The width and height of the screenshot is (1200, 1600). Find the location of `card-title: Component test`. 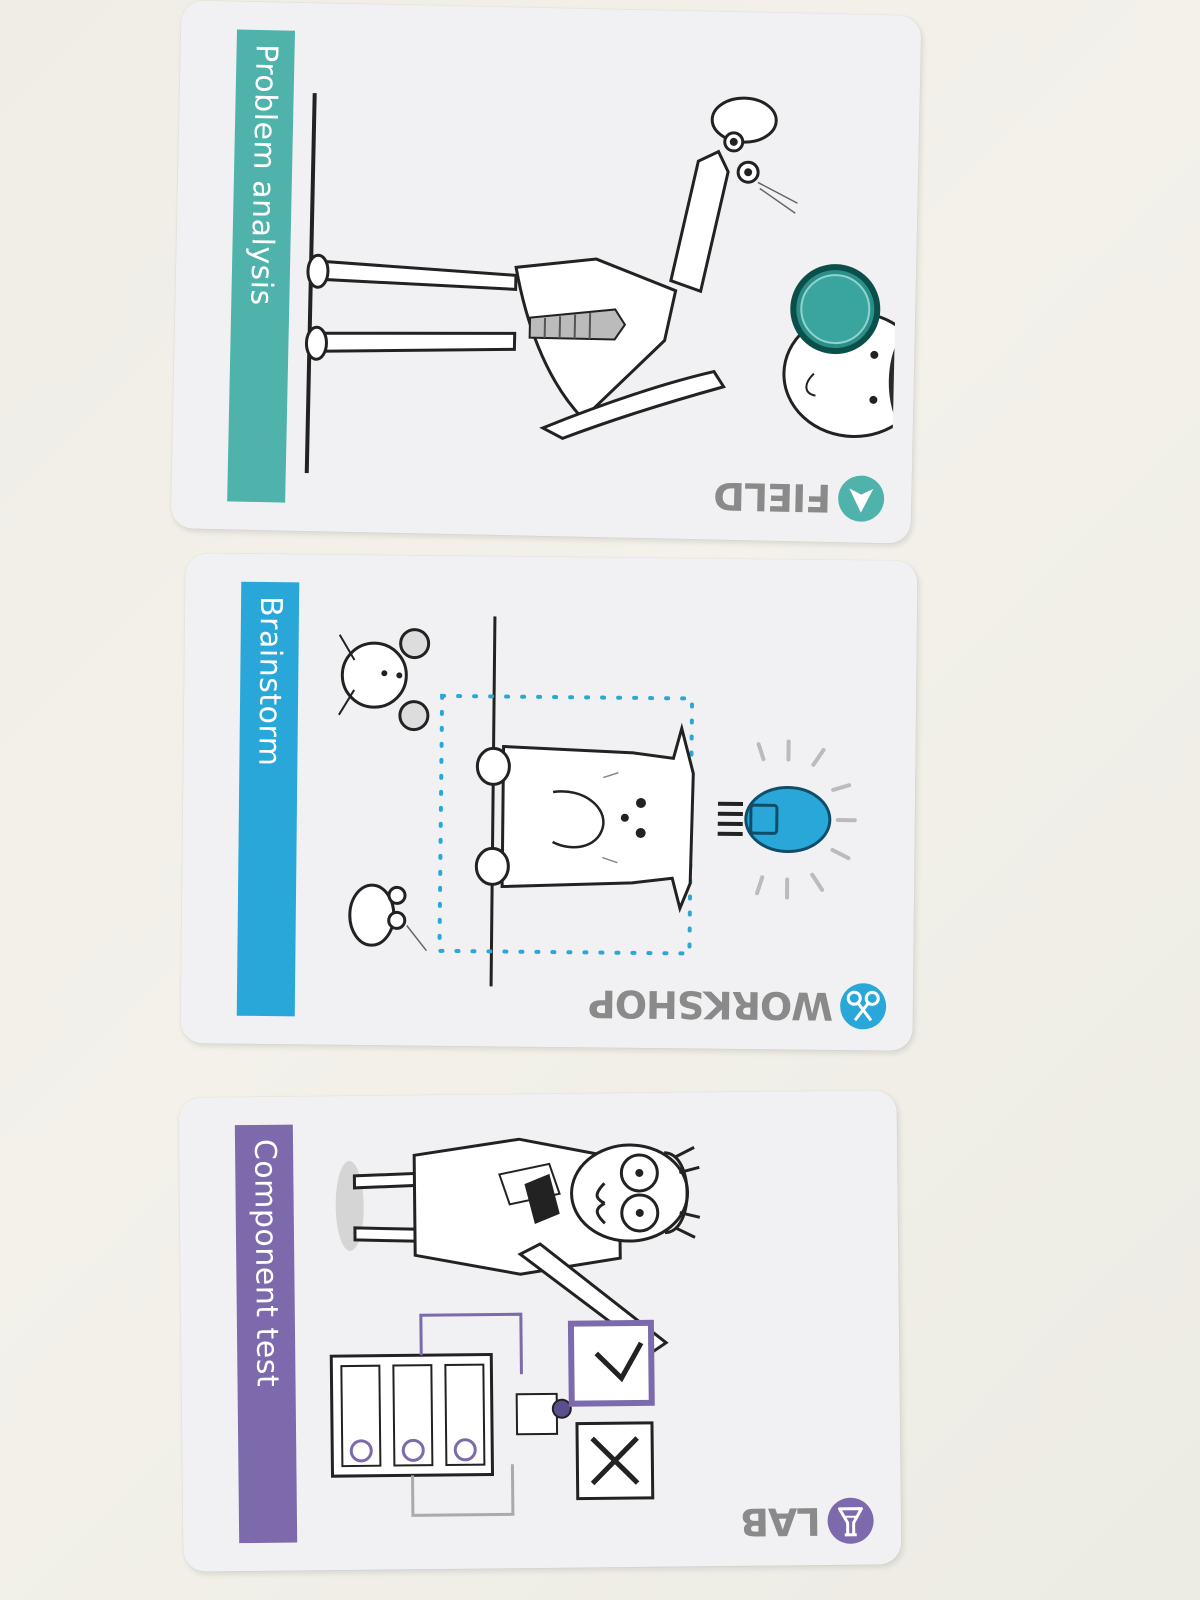

card-title: Component test is located at coordinates (265, 1263).